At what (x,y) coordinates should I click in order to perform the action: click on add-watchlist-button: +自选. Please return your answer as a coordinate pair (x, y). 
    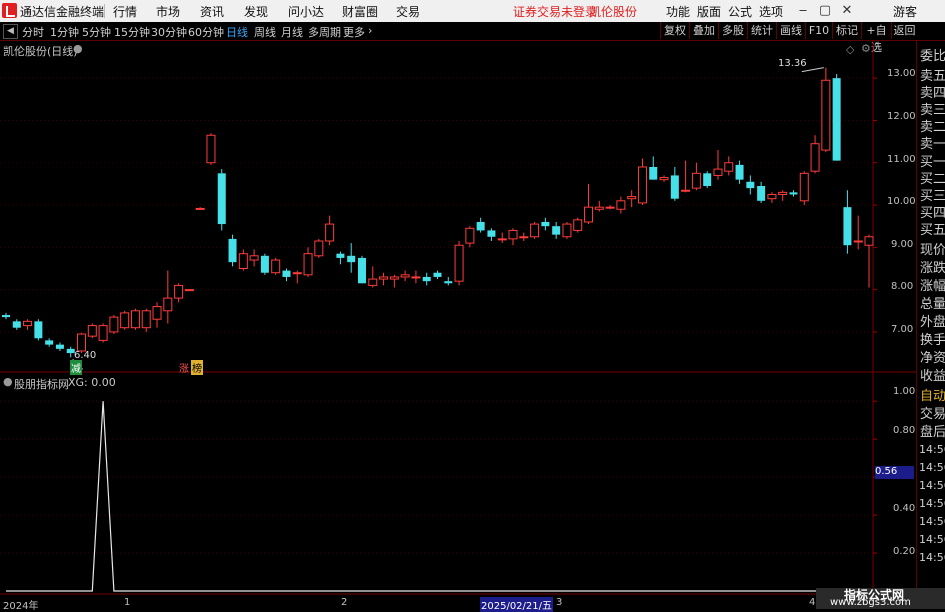
    Looking at the image, I should click on (876, 38).